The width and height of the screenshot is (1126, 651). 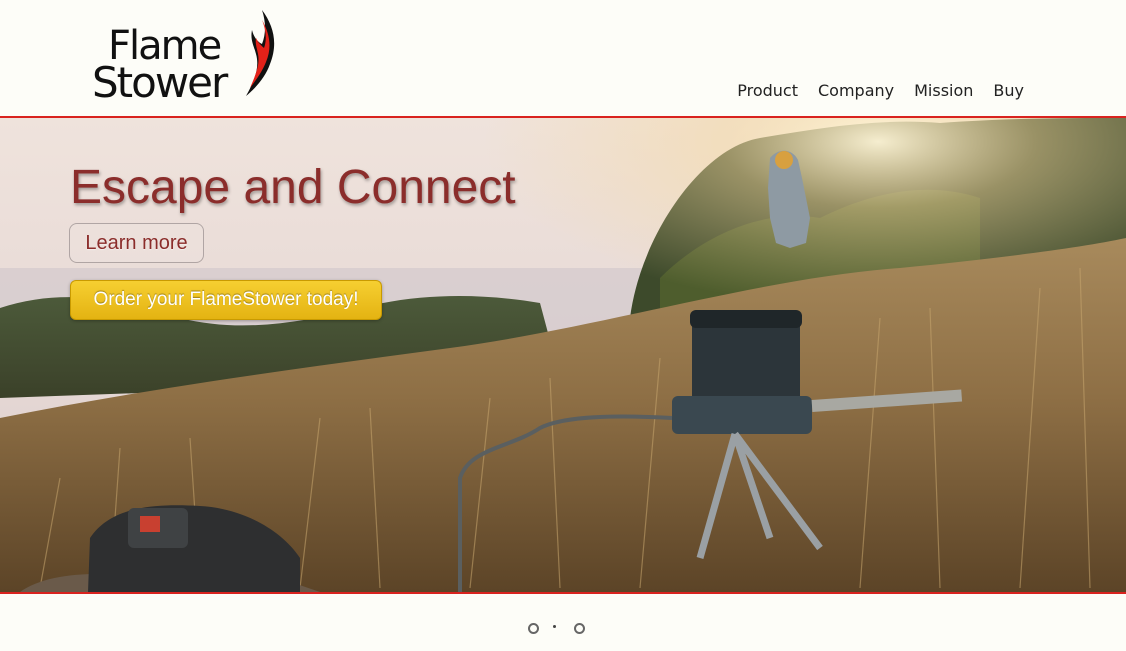 I want to click on site-logo: Flame Stower, so click(x=187, y=57).